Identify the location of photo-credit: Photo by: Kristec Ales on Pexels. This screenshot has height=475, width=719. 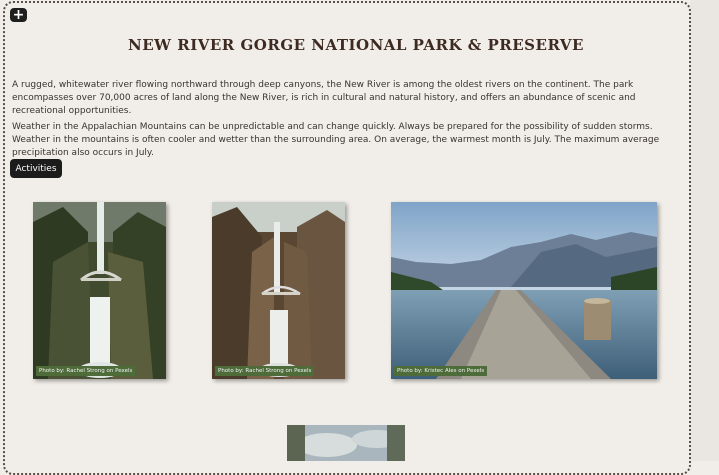
(441, 371).